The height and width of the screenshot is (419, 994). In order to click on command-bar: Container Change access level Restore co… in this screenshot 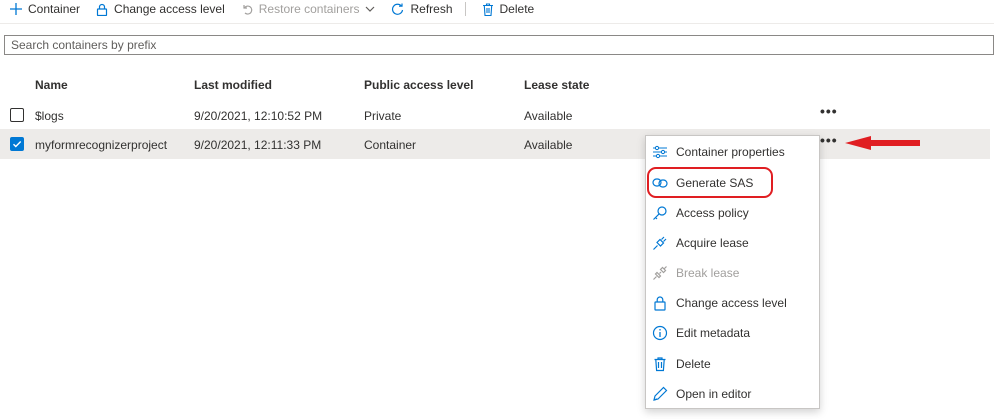, I will do `click(497, 9)`.